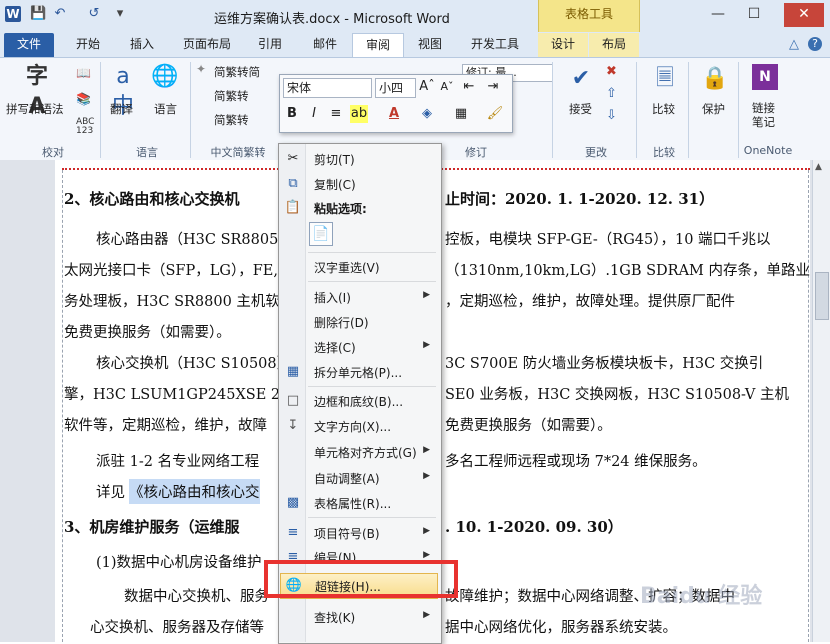 The width and height of the screenshot is (830, 644). Describe the element at coordinates (794, 45) in the screenshot. I see `collapse-ribbon-icon: △` at that location.